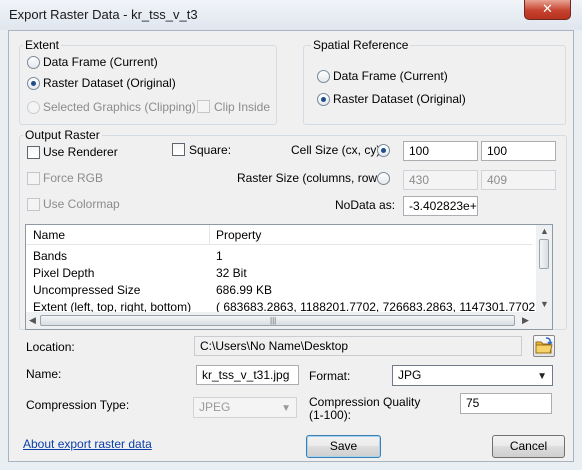  Describe the element at coordinates (434, 85) in the screenshot. I see `spatial-reference-group` at that location.